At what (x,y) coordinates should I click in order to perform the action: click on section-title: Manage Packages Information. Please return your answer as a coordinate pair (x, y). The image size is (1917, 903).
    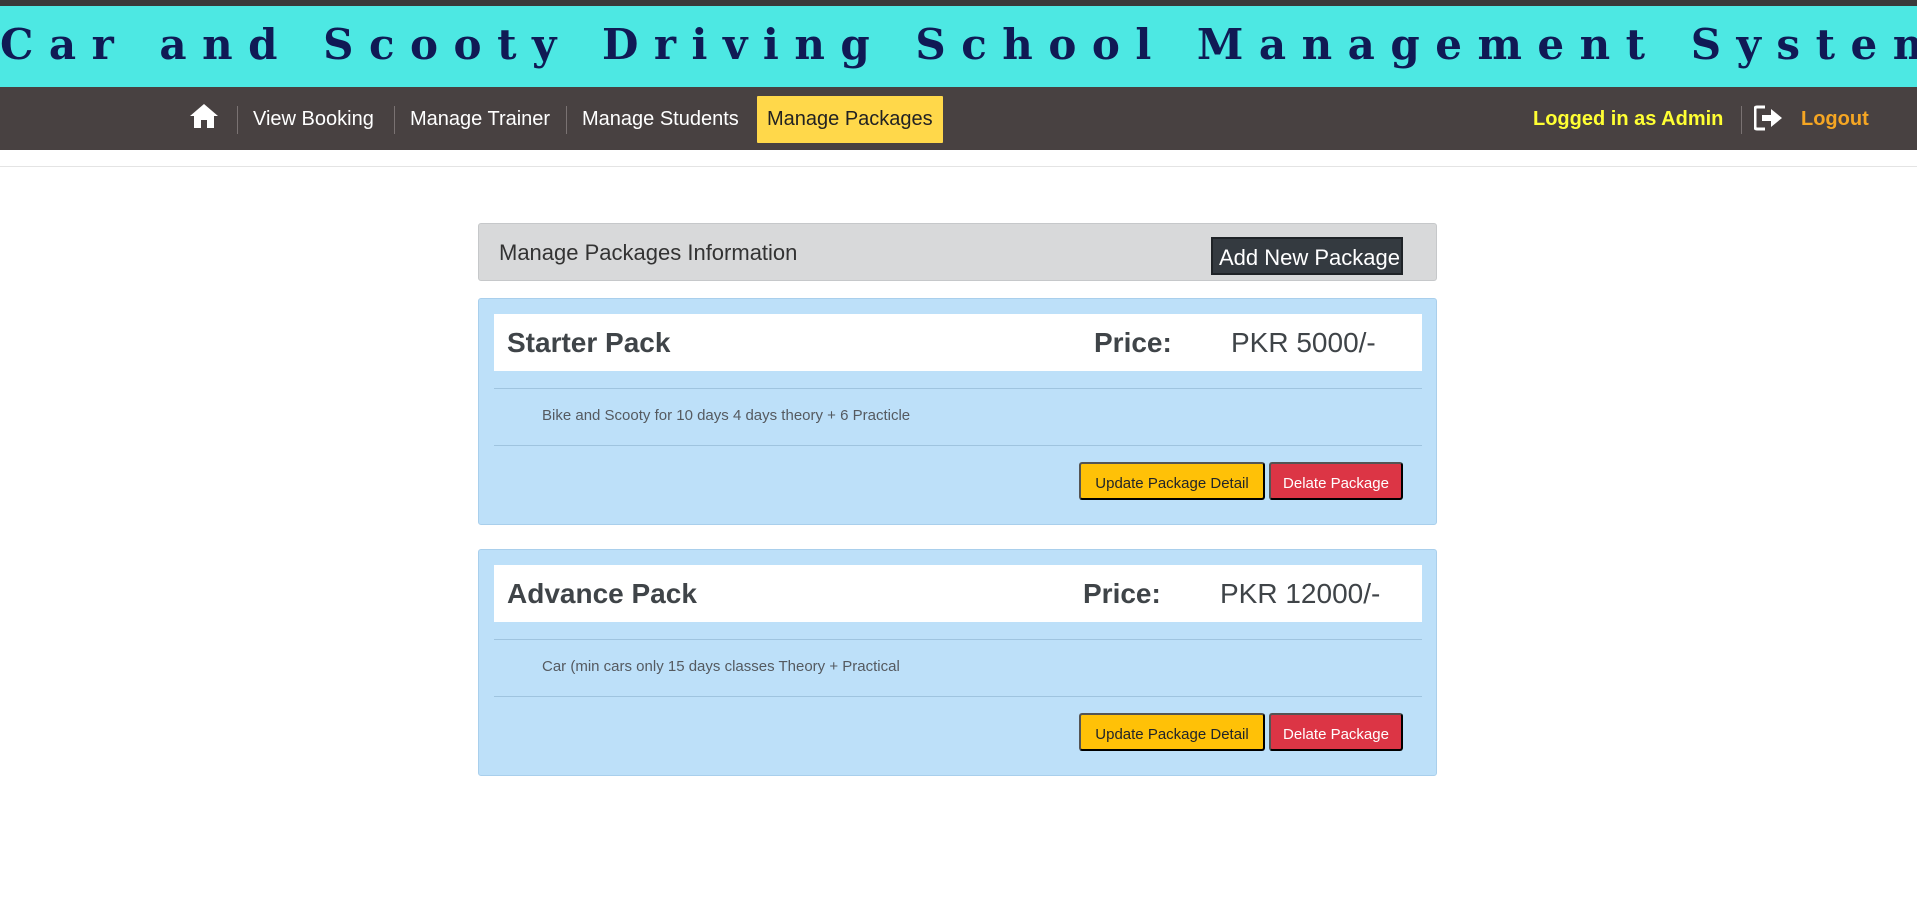
    Looking at the image, I should click on (648, 252).